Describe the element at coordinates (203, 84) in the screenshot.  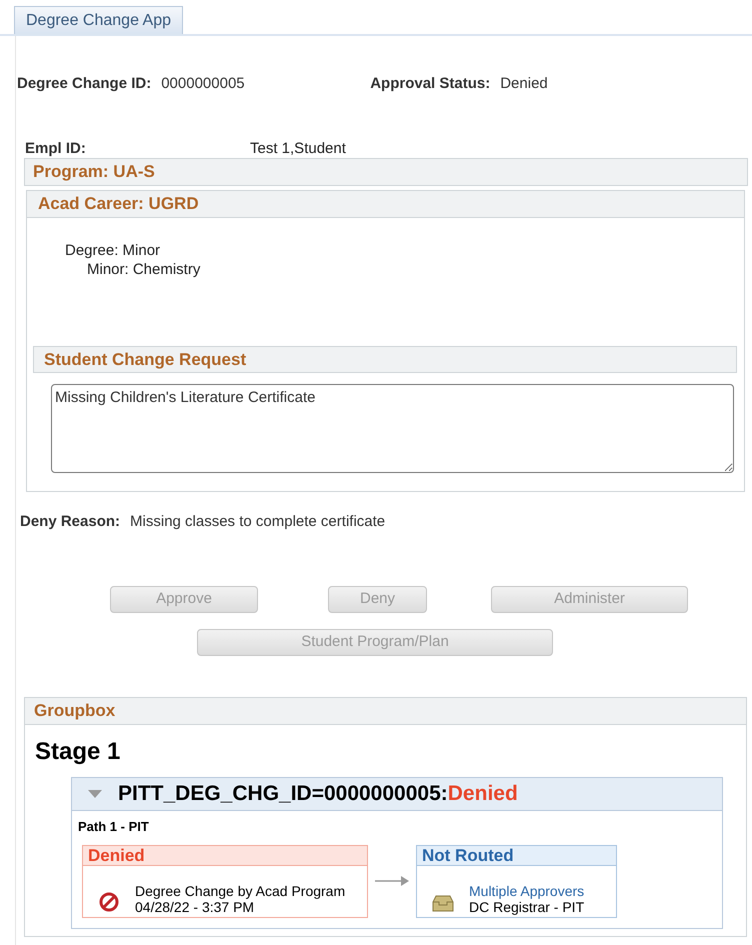
I see `field-value: 0000000005` at that location.